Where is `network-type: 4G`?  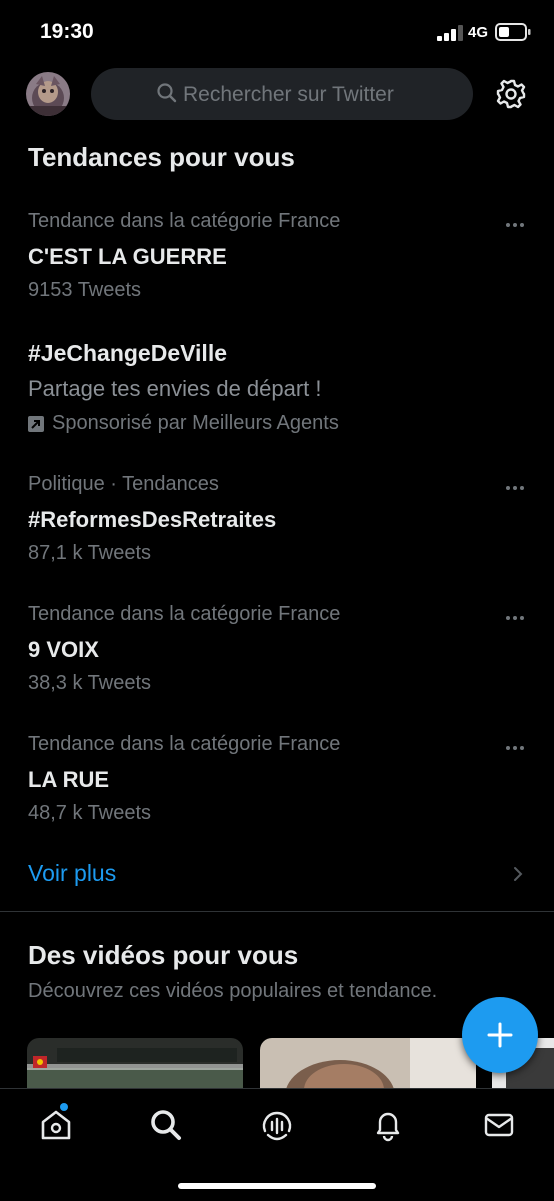 network-type: 4G is located at coordinates (478, 32).